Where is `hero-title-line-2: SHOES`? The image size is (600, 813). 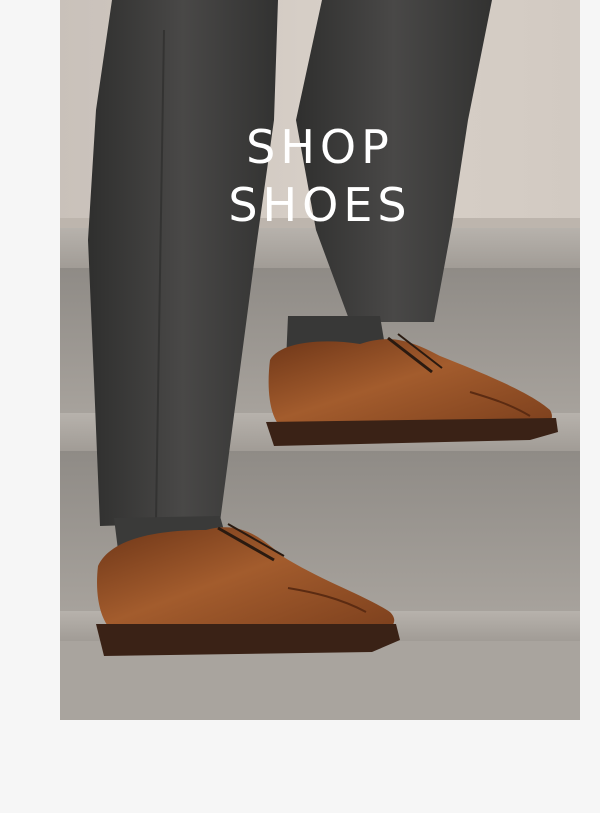
hero-title-line-2: SHOES is located at coordinates (320, 205).